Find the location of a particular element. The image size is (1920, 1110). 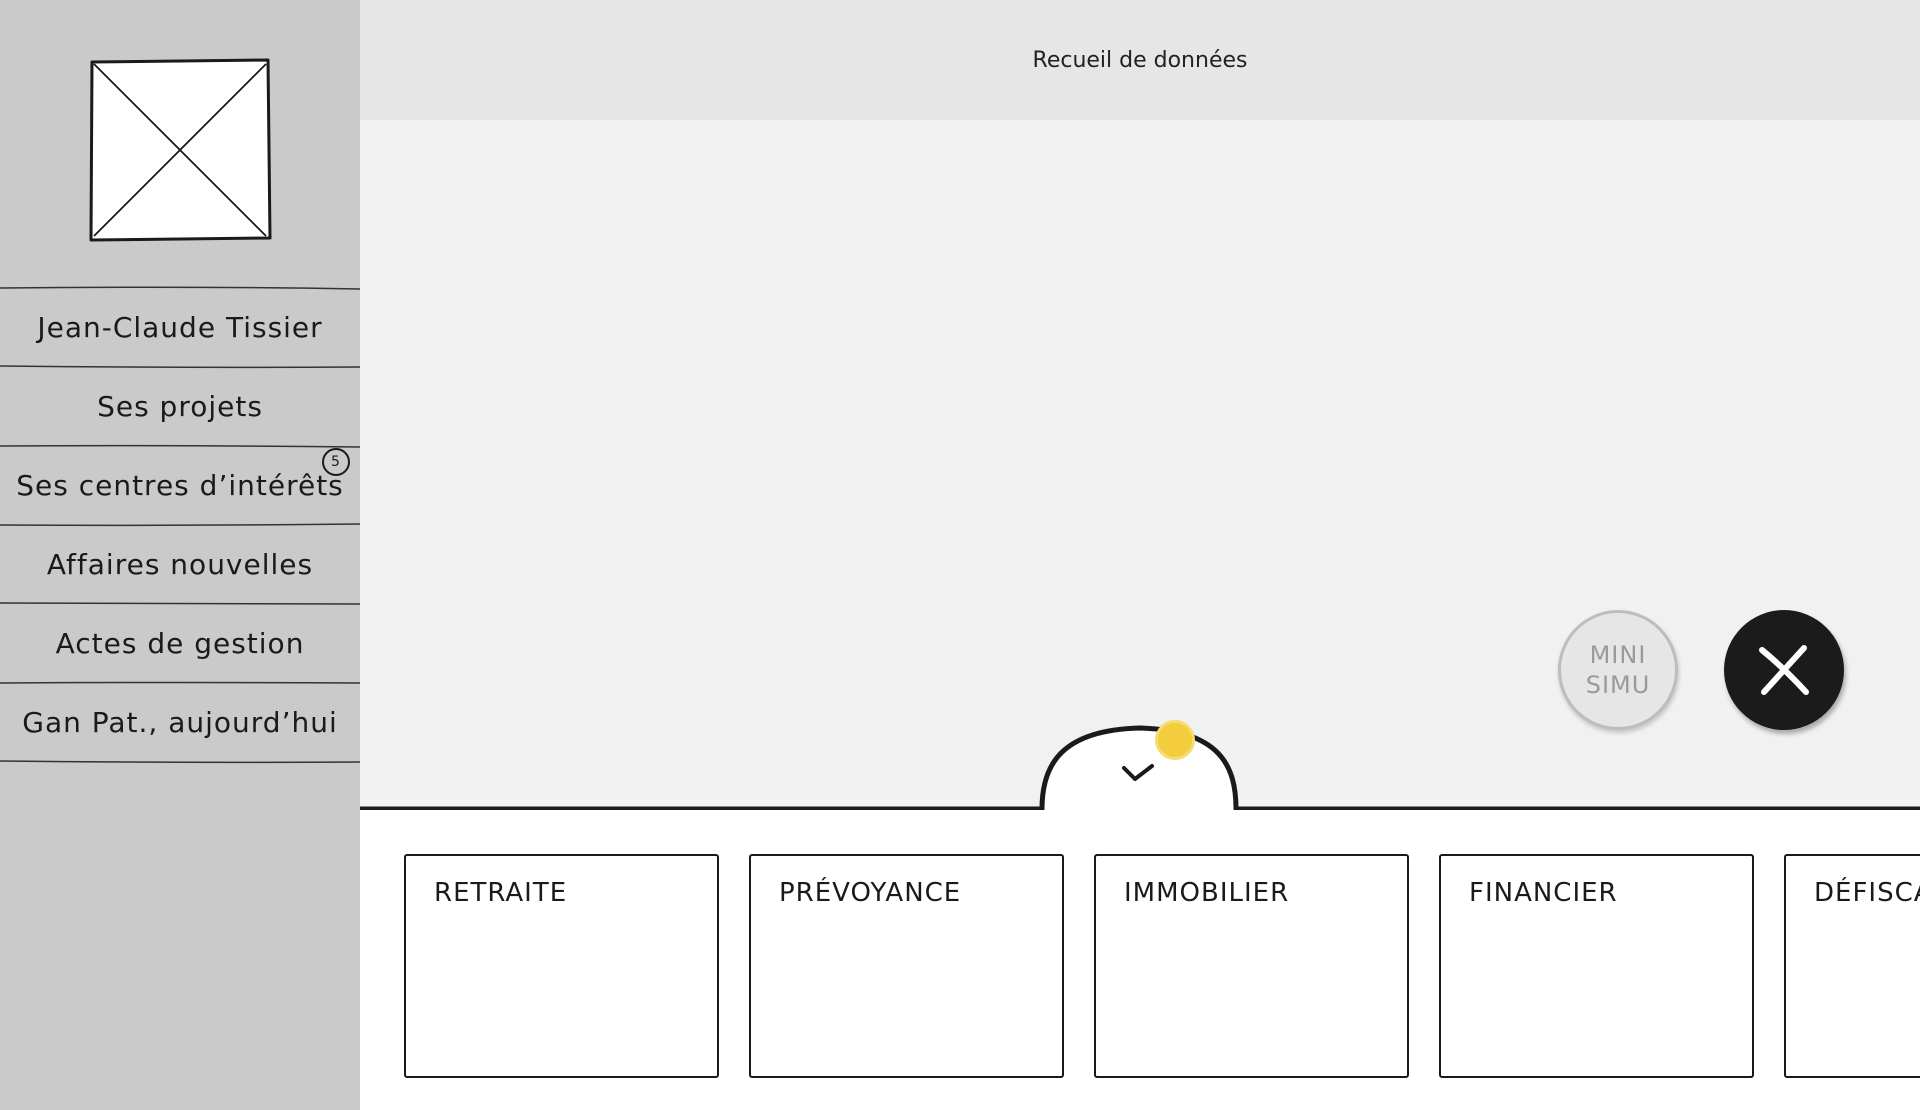

card-title: PRÉVOYANCE is located at coordinates (870, 893).